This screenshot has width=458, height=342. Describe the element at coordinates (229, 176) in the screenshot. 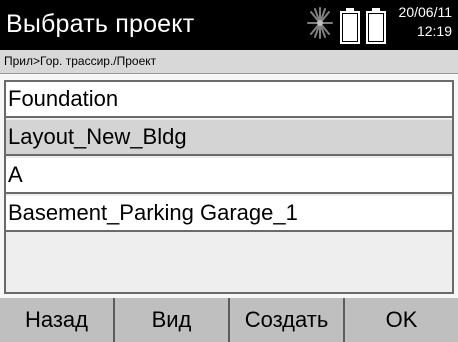

I see `list-item: A` at that location.